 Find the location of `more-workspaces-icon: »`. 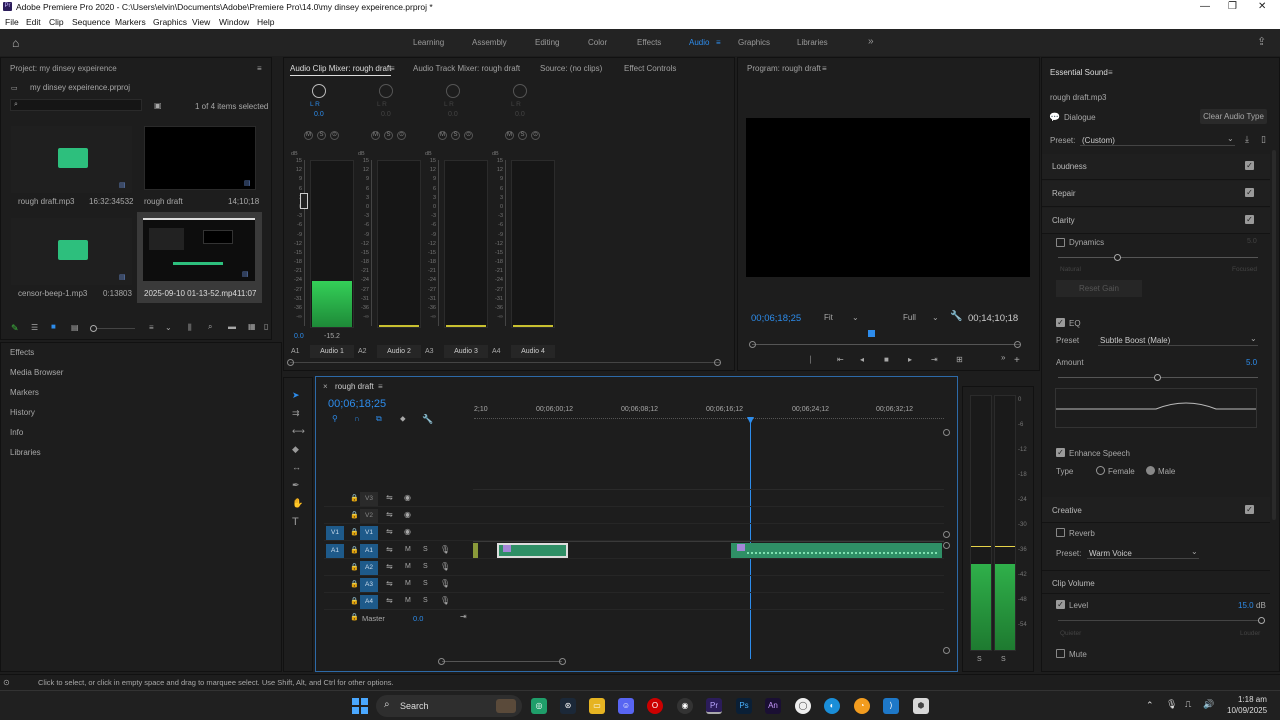

more-workspaces-icon: » is located at coordinates (871, 41).